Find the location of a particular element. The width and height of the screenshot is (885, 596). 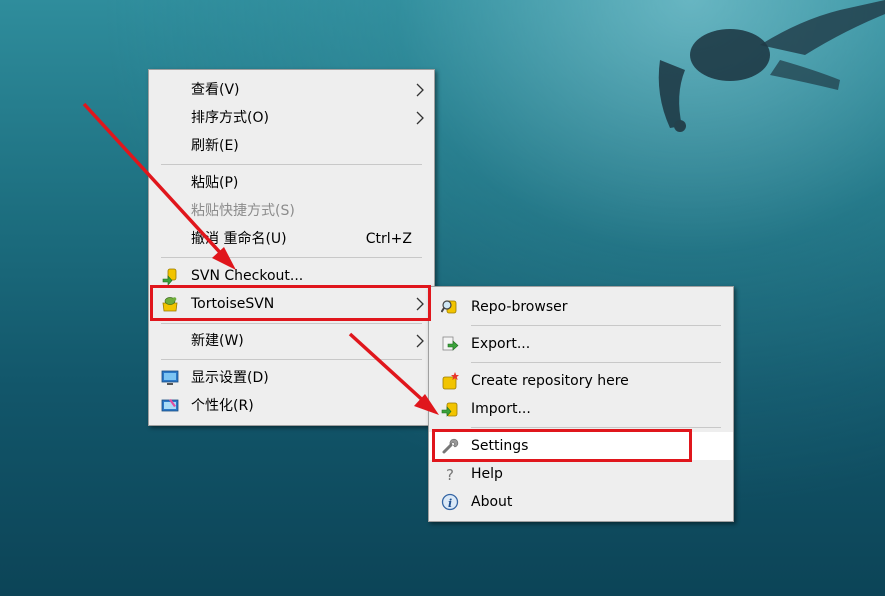

svg-text: i is located at coordinates (450, 503).